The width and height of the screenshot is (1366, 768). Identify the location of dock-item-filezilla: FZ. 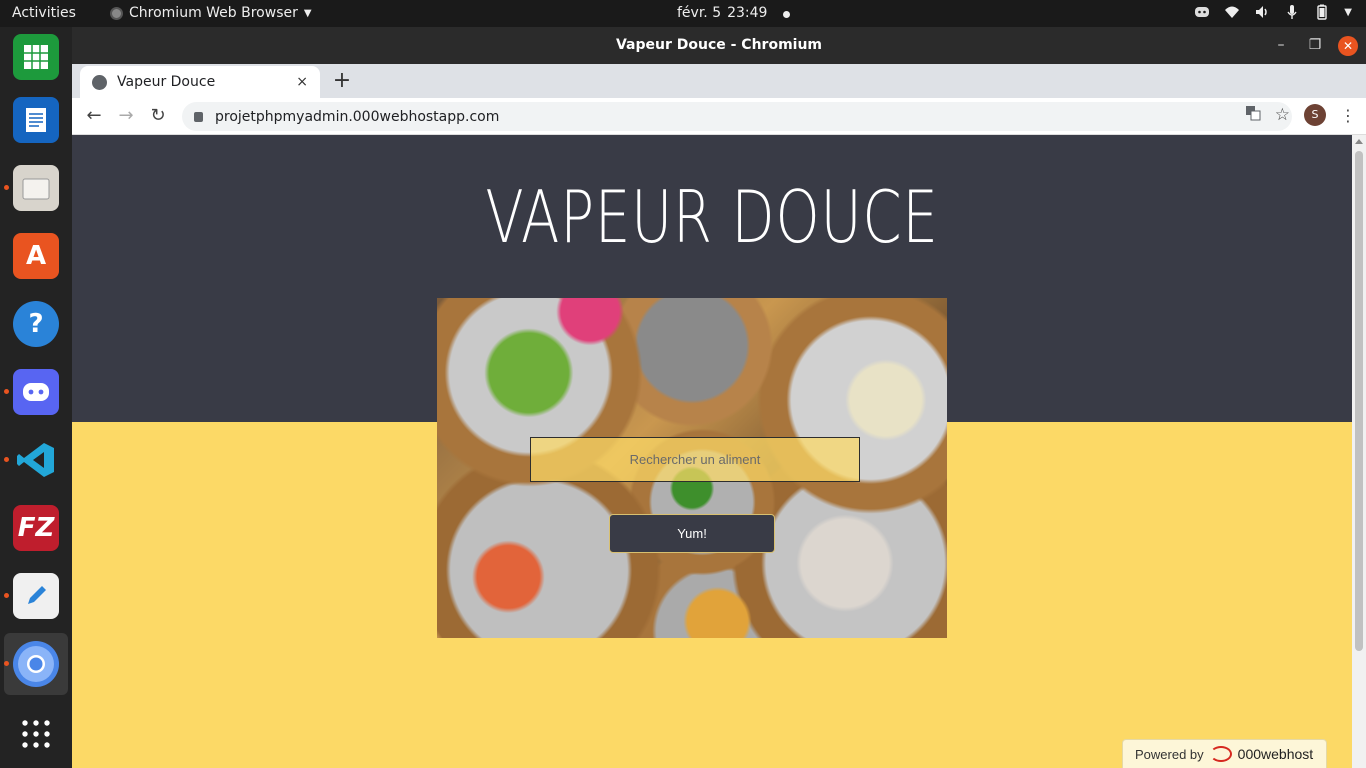
(36, 528).